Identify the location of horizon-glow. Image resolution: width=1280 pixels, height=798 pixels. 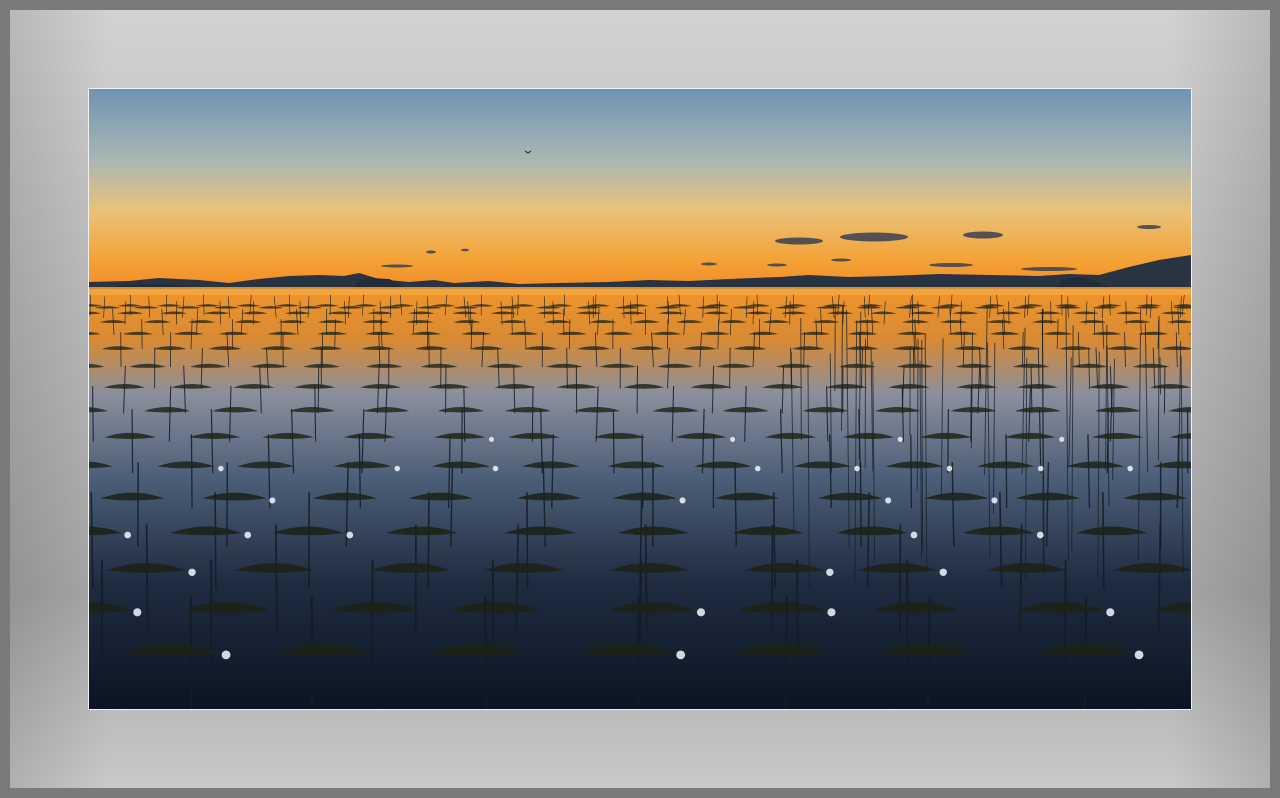
(640, 291).